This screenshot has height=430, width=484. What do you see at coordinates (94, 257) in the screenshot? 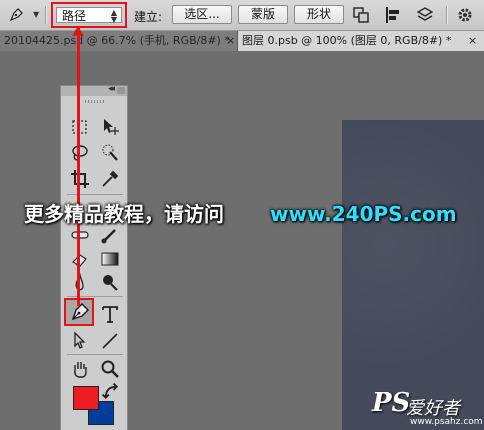
I see `toolbox-panel: ◂◂` at bounding box center [94, 257].